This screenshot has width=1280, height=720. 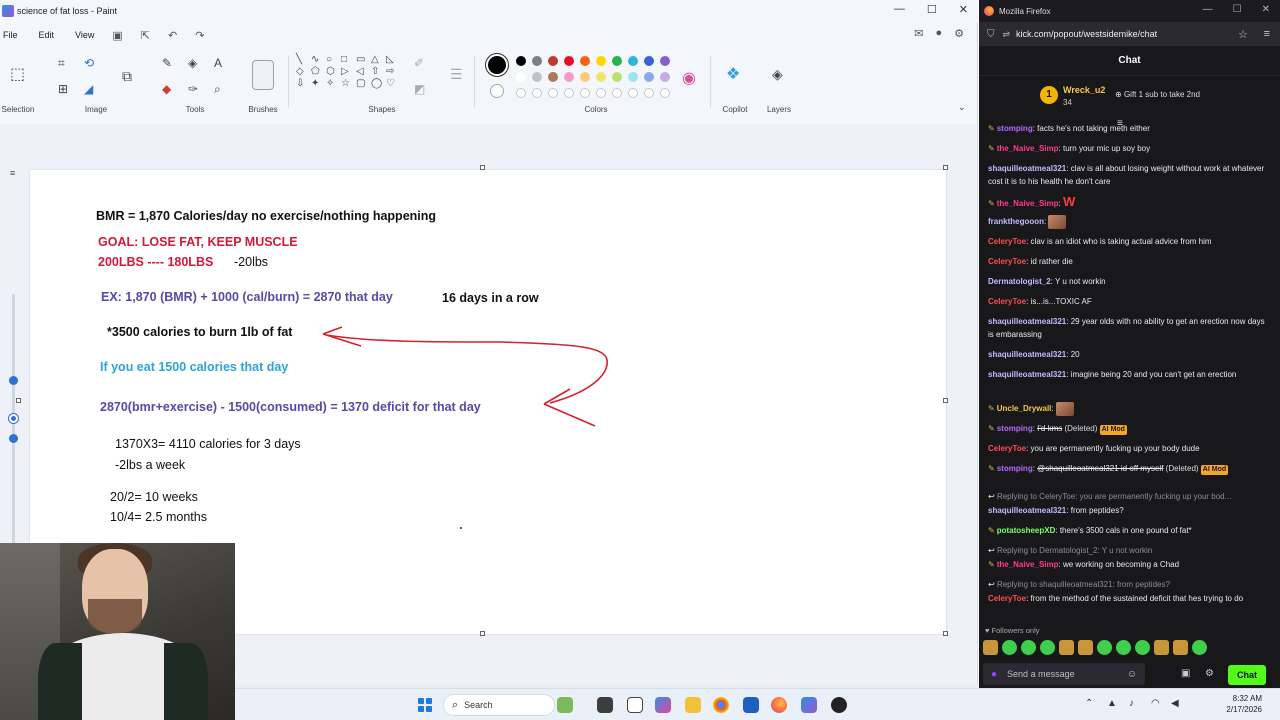 What do you see at coordinates (1095, 647) in the screenshot?
I see `emote-bar` at bounding box center [1095, 647].